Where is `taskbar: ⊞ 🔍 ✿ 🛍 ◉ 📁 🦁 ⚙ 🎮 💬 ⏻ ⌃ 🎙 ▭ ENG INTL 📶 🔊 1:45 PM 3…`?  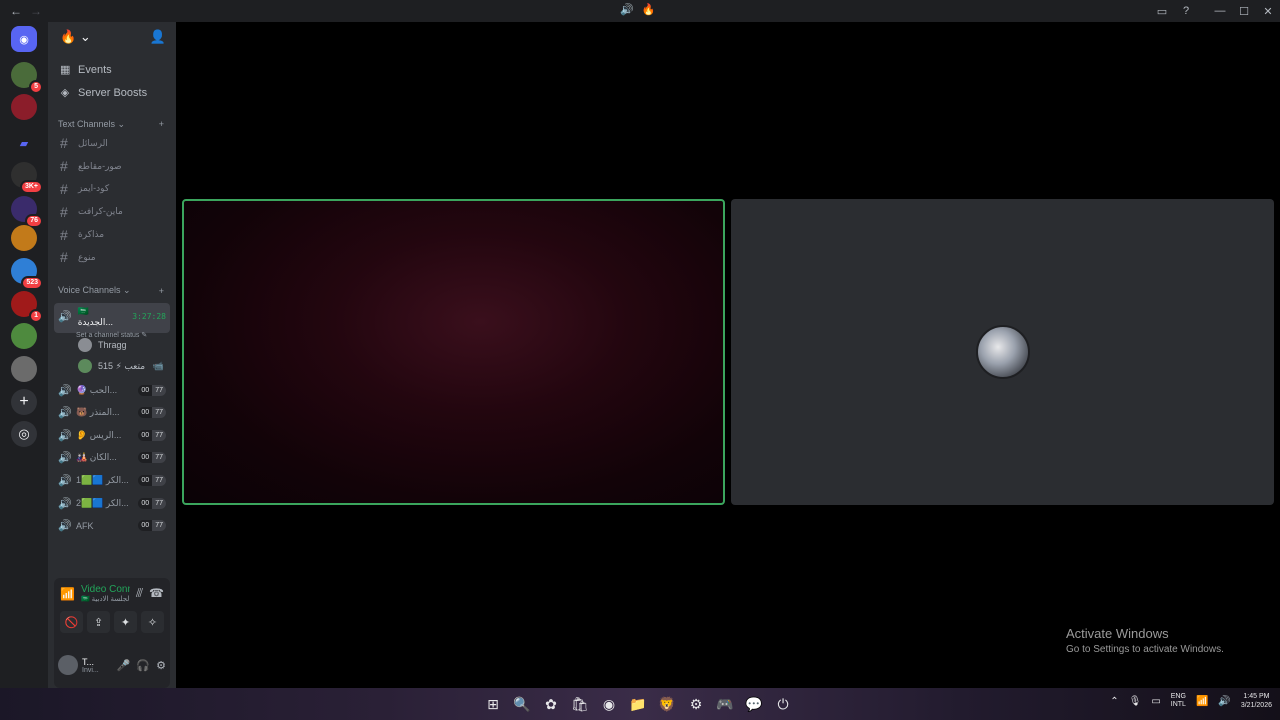
taskbar: ⊞ 🔍 ✿ 🛍 ◉ 📁 🦁 ⚙ 🎮 💬 ⏻ ⌃ 🎙 ▭ ENG INTL 📶 🔊 1:45 PM 3… is located at coordinates (640, 704).